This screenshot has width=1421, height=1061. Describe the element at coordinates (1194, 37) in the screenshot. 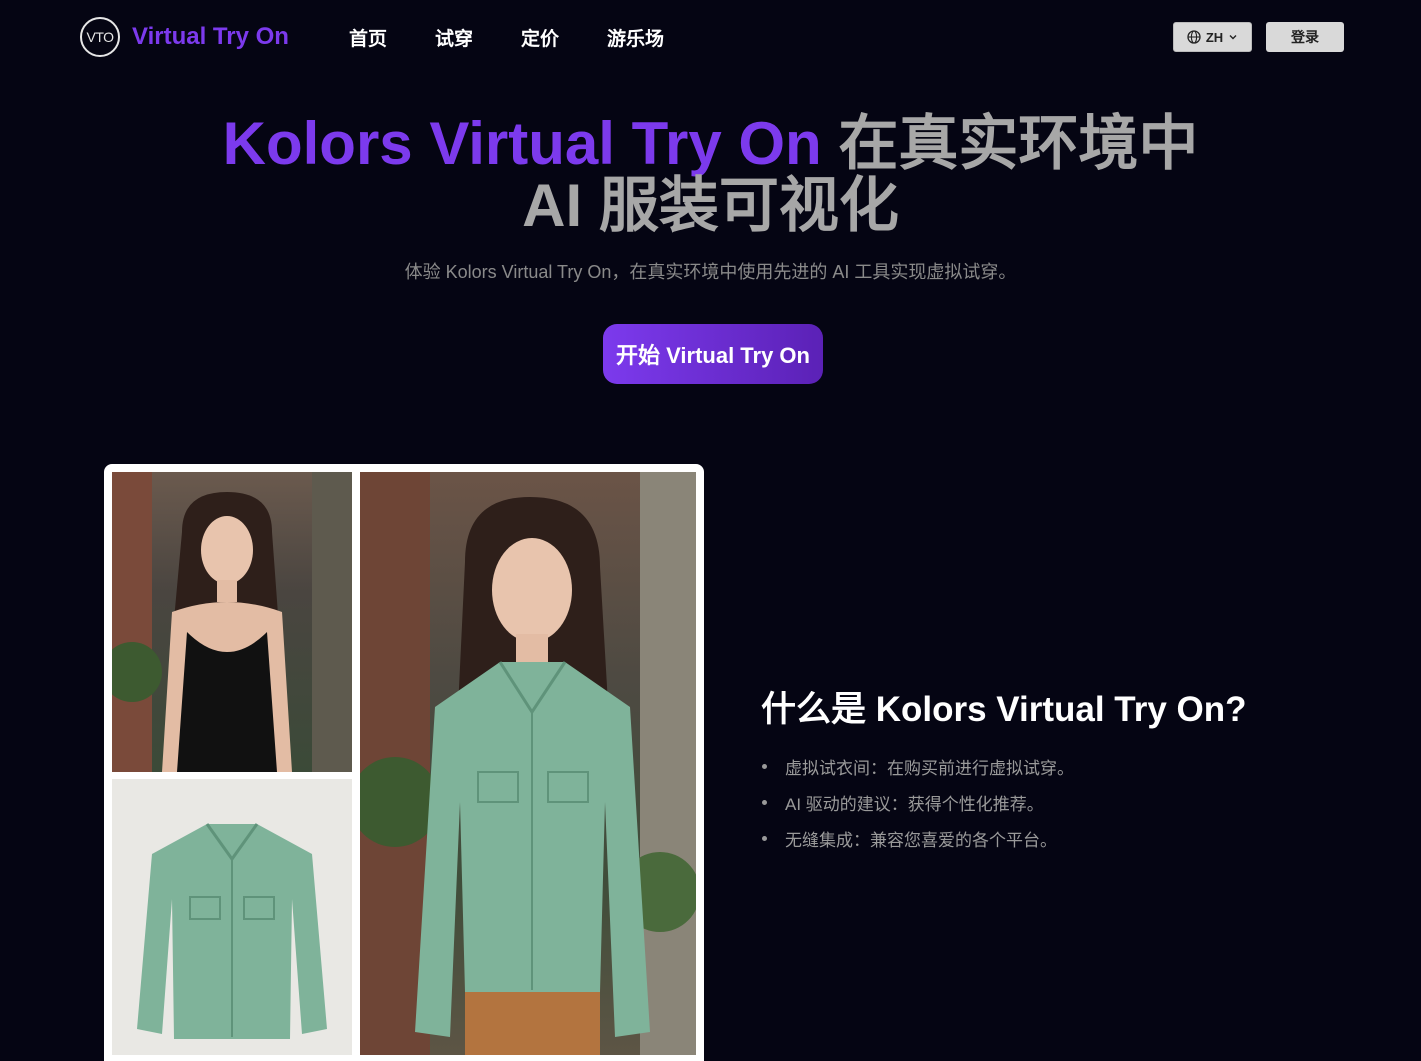

I see `globe-icon` at that location.